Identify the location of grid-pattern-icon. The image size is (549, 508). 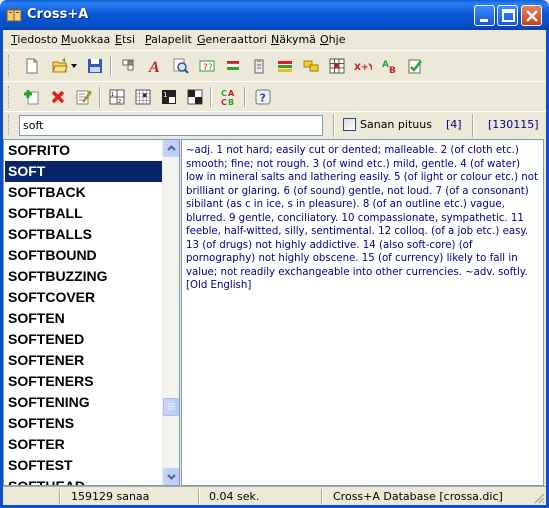
(143, 97).